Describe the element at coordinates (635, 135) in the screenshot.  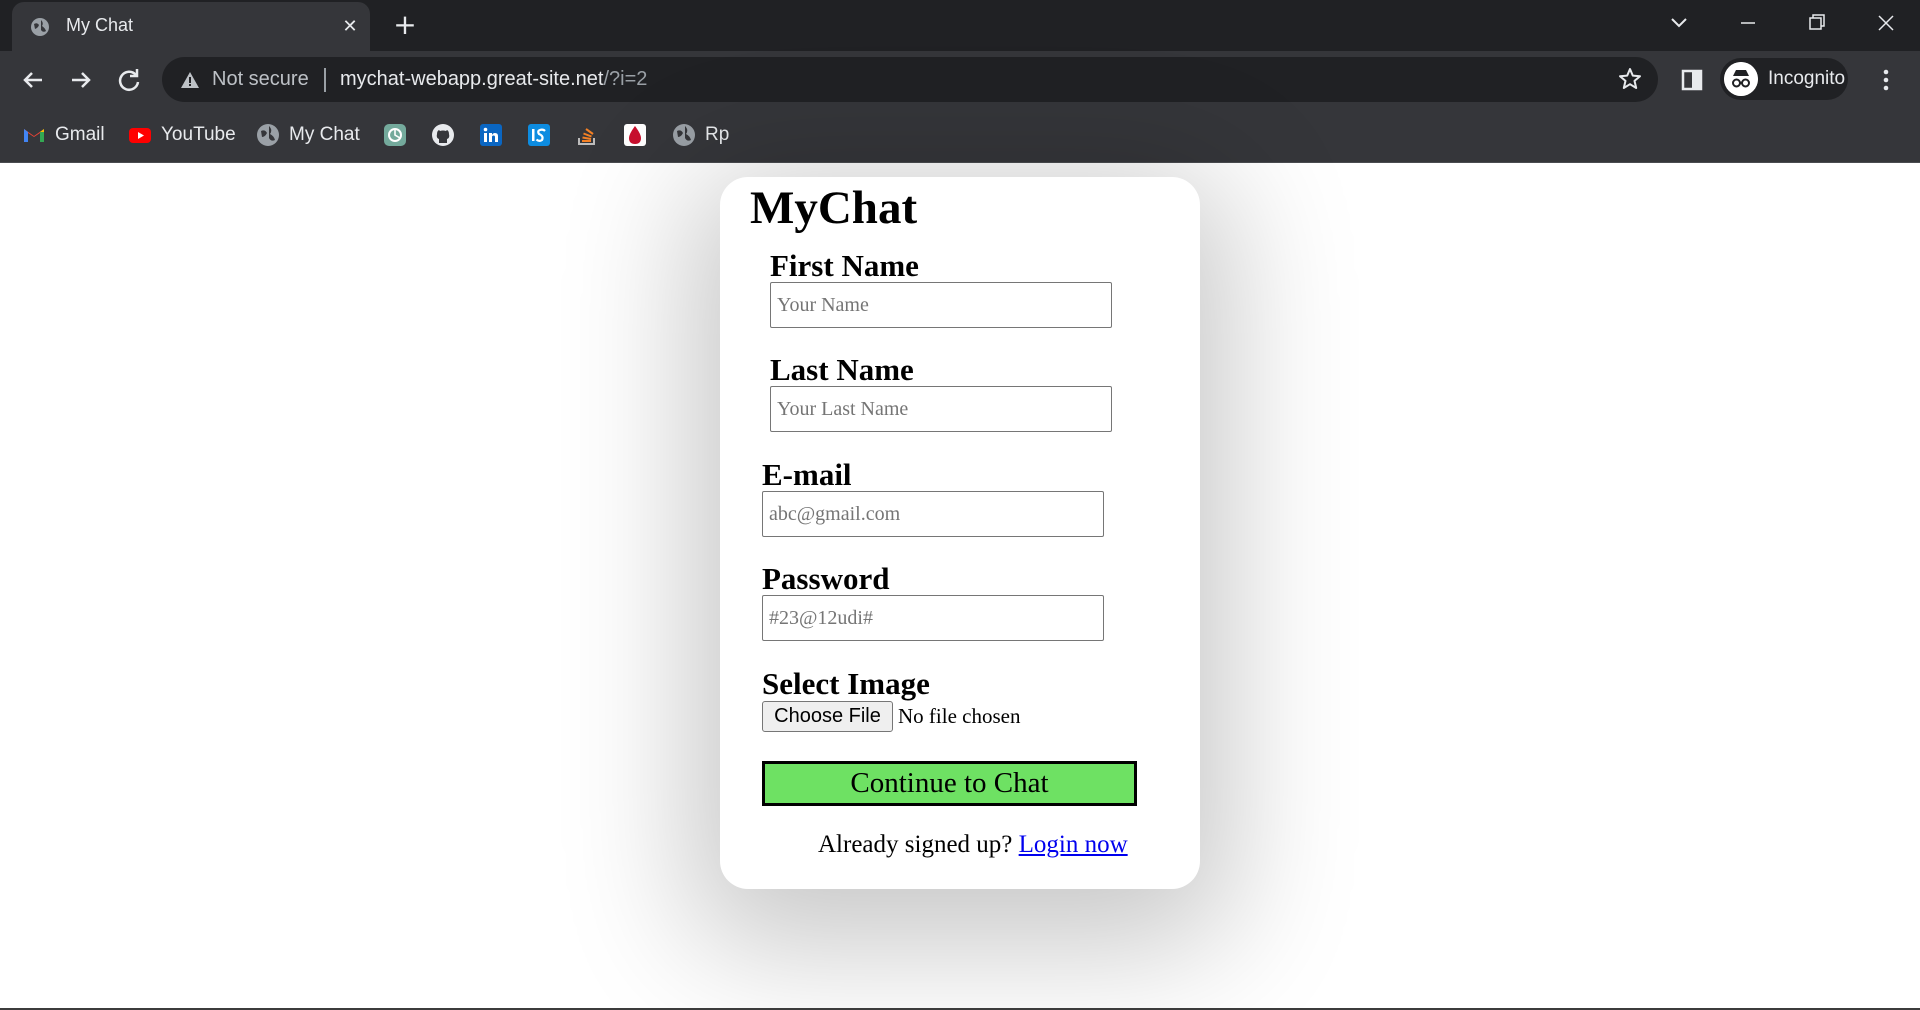
I see `blood-drop-icon` at that location.